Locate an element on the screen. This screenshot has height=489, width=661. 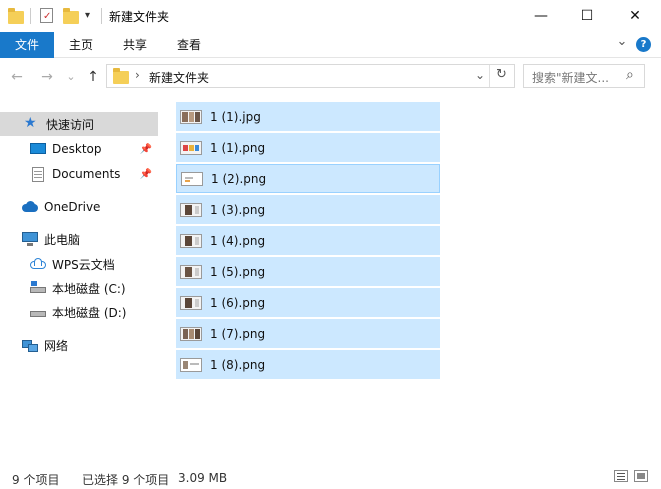
tab-view: 查看 is located at coordinates (189, 45).